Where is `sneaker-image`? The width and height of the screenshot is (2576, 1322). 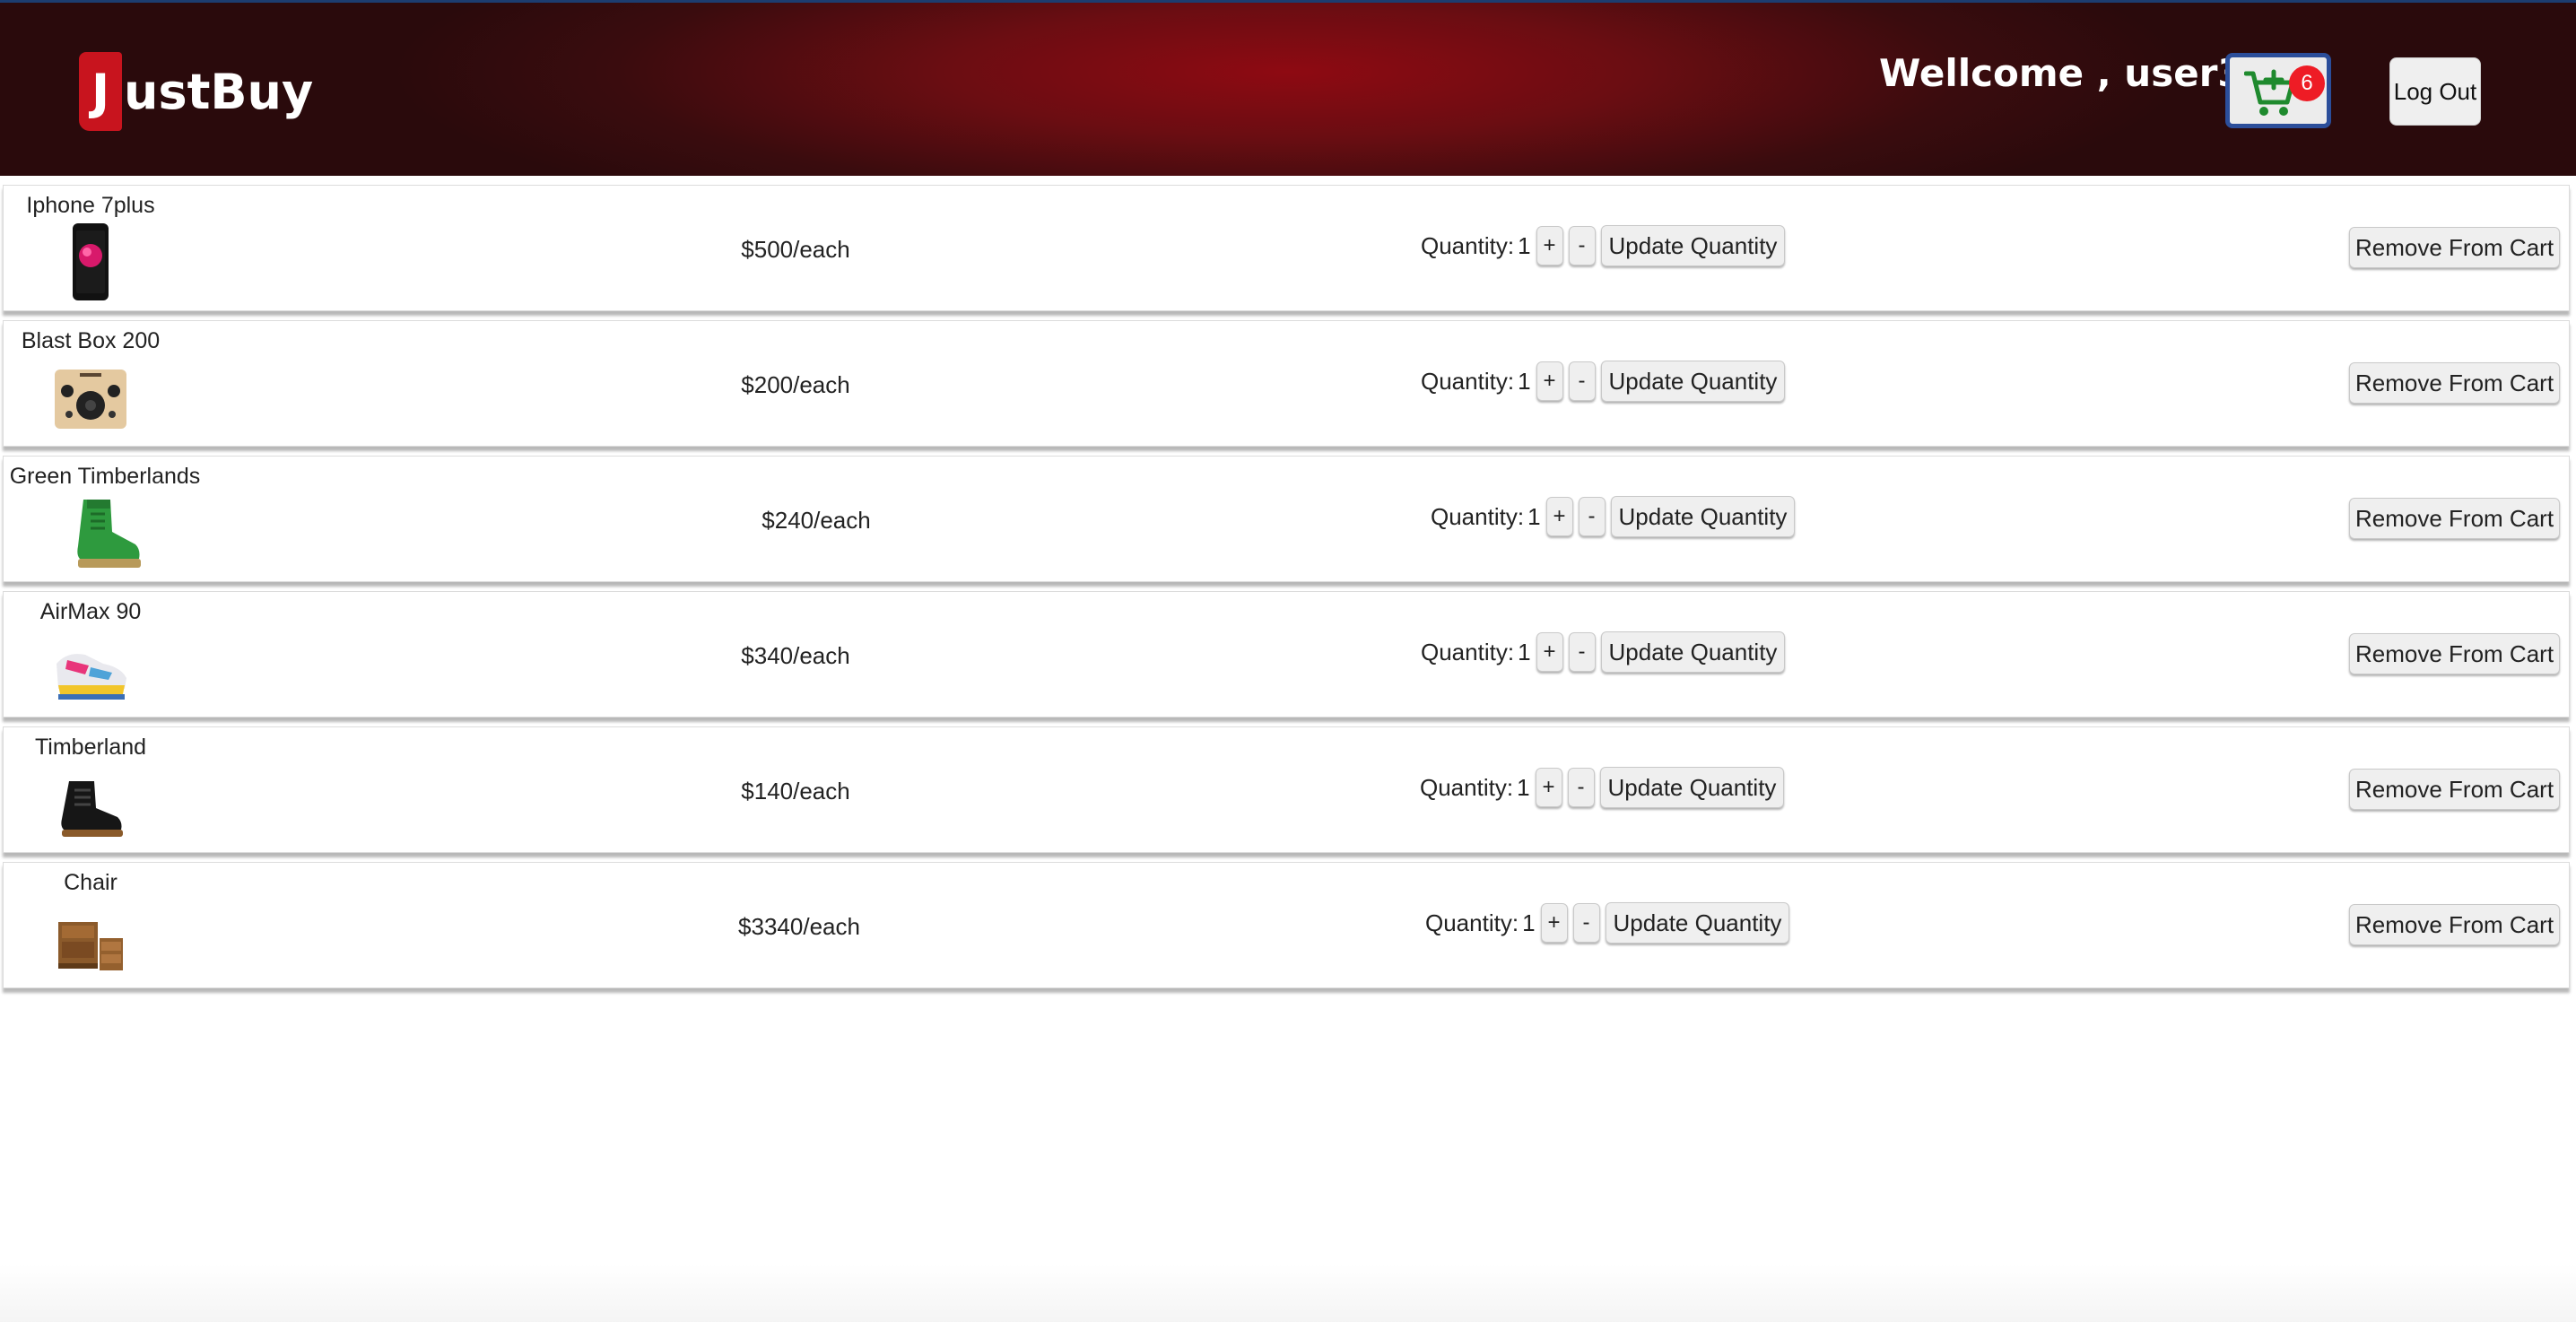 sneaker-image is located at coordinates (90, 669).